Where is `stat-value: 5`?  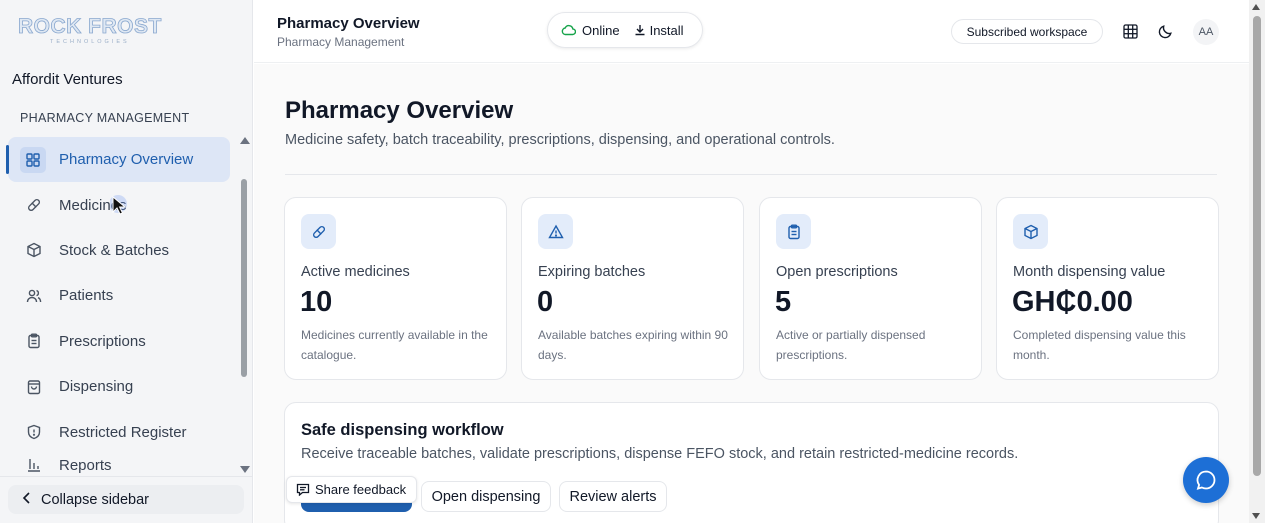 stat-value: 5 is located at coordinates (783, 302).